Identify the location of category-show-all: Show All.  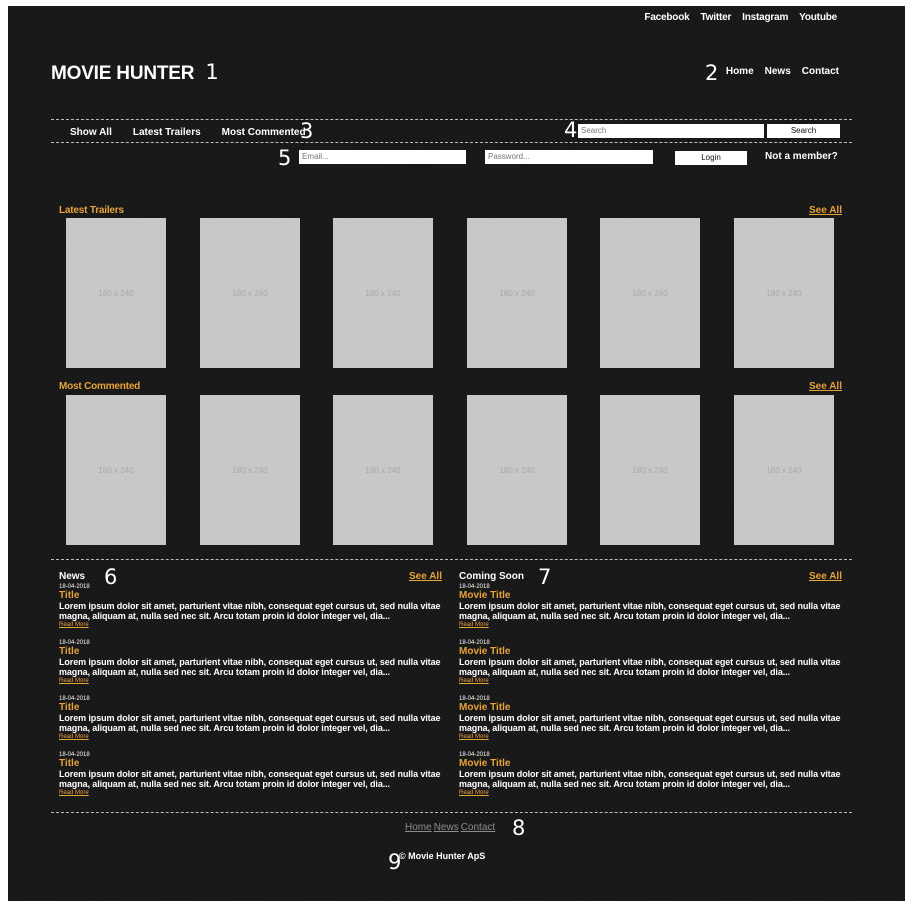
(91, 132).